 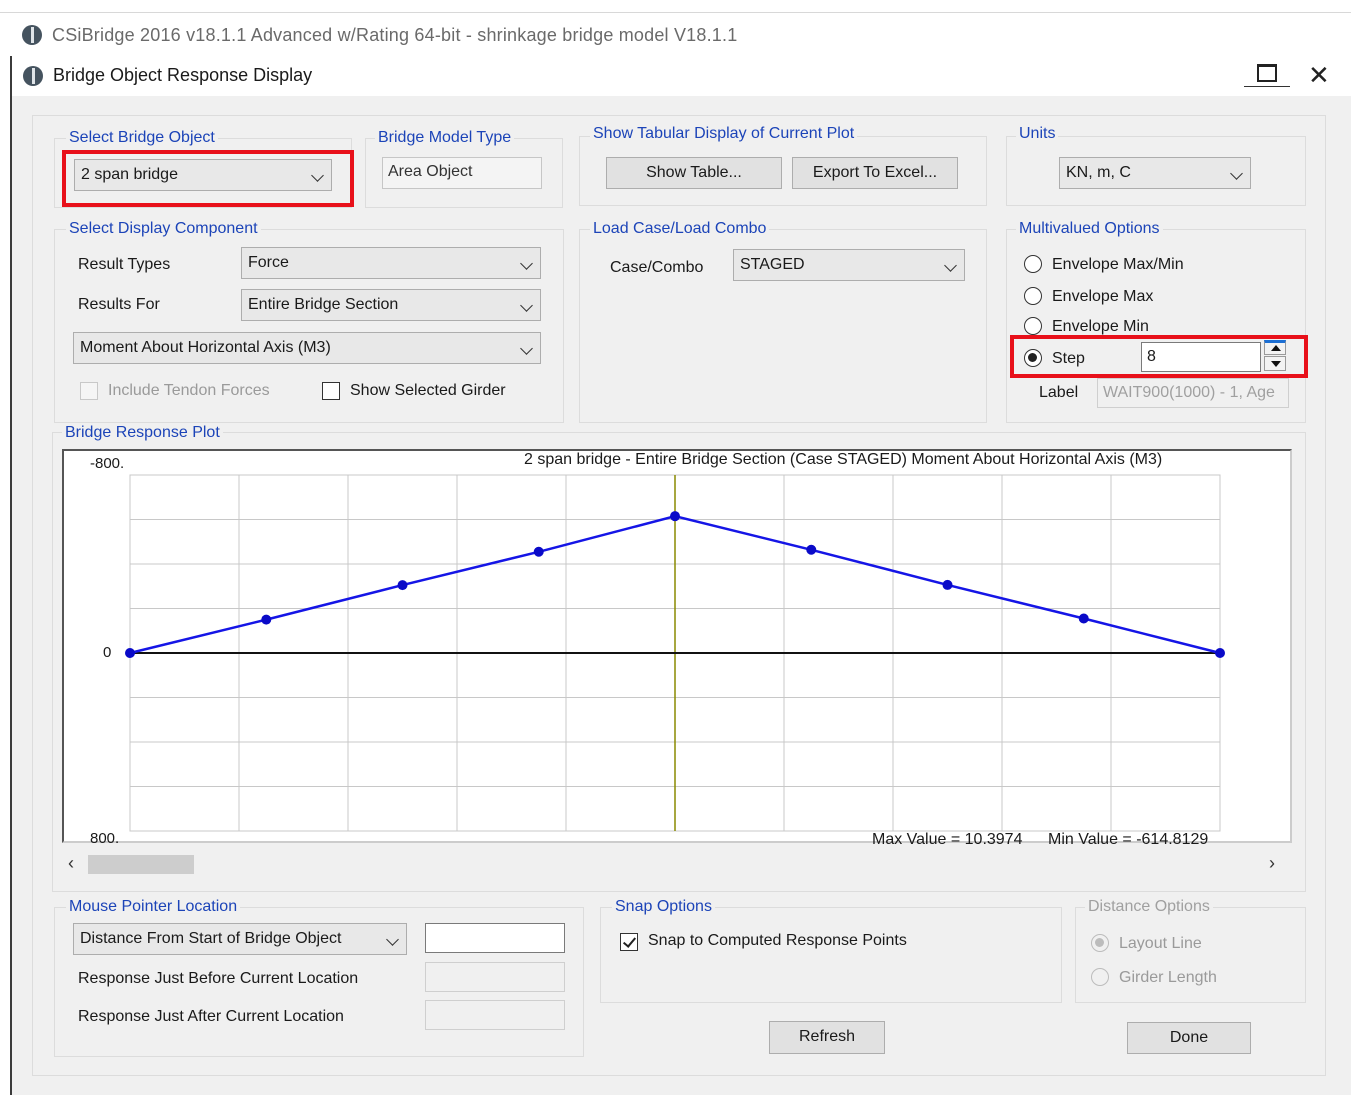 What do you see at coordinates (142, 138) in the screenshot?
I see `select-bridge-object-label: Select Bridge Object` at bounding box center [142, 138].